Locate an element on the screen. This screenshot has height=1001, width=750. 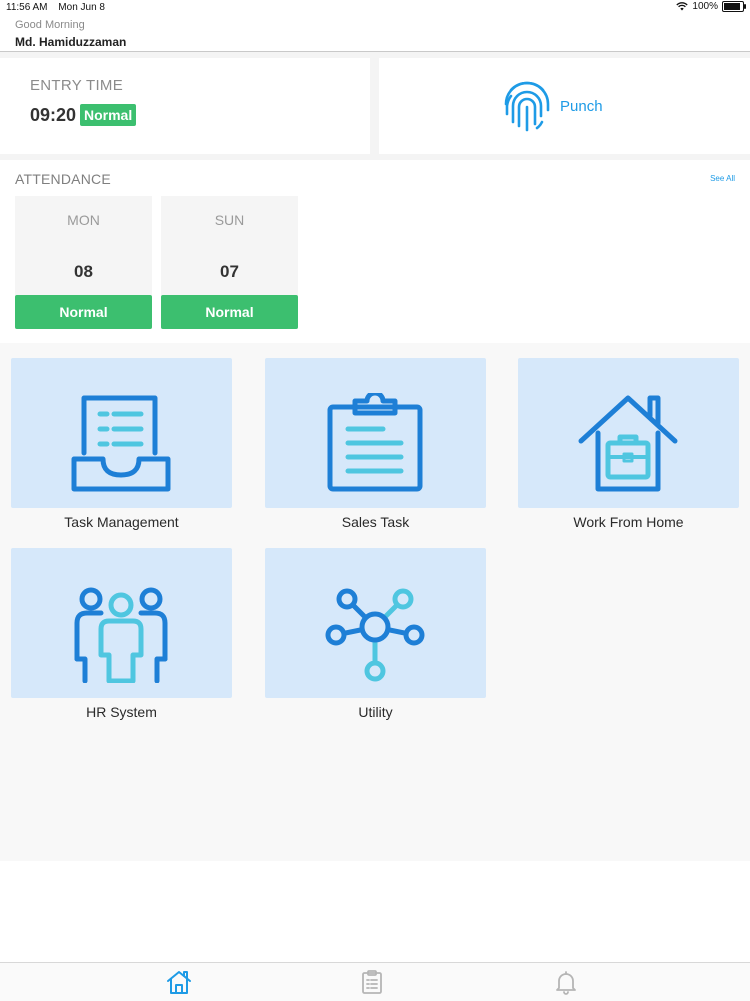
day-name: MON is located at coordinates (83, 220).